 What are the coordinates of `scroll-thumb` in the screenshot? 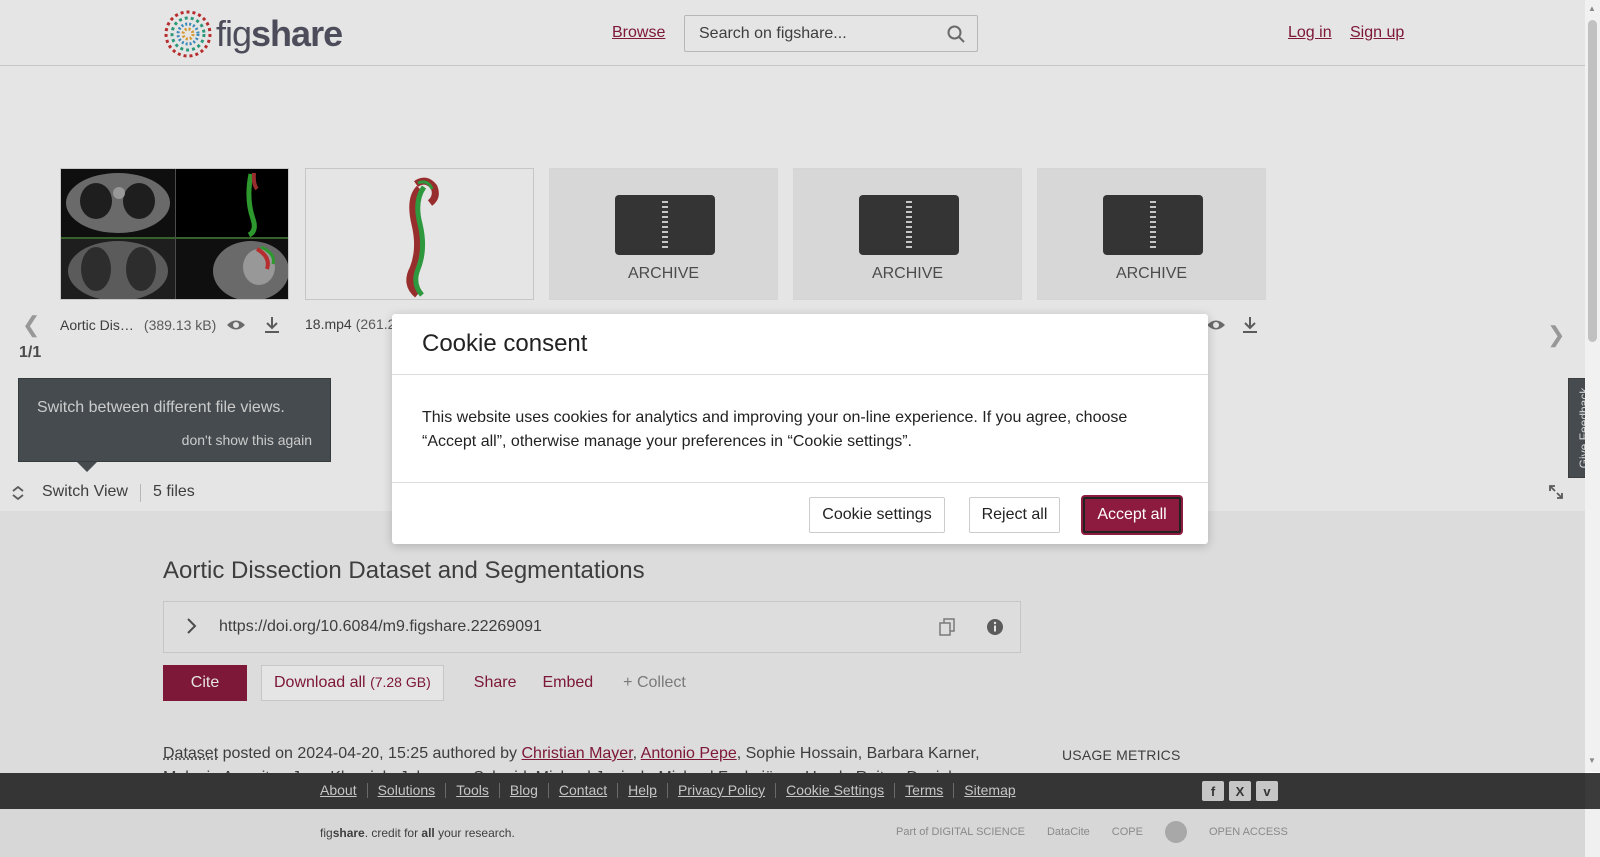 It's located at (1592, 181).